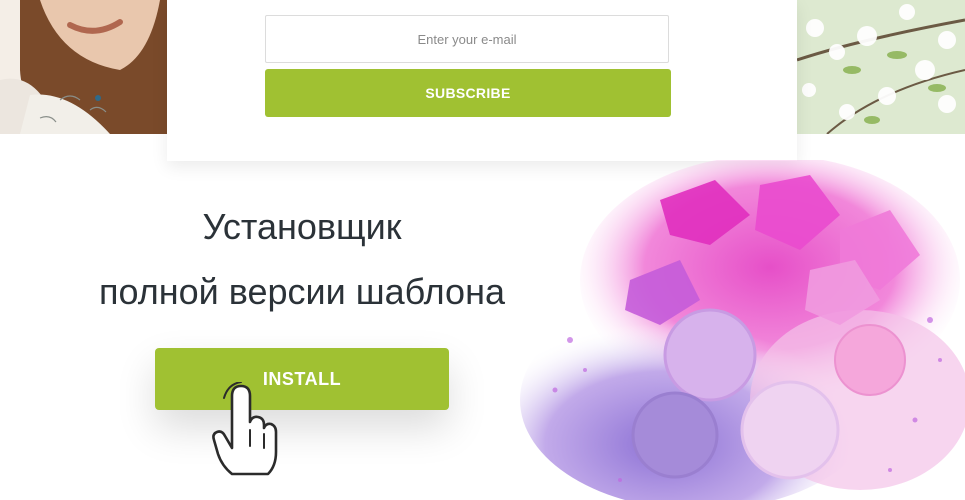 The image size is (965, 500). I want to click on hero-image-woman, so click(83, 67).